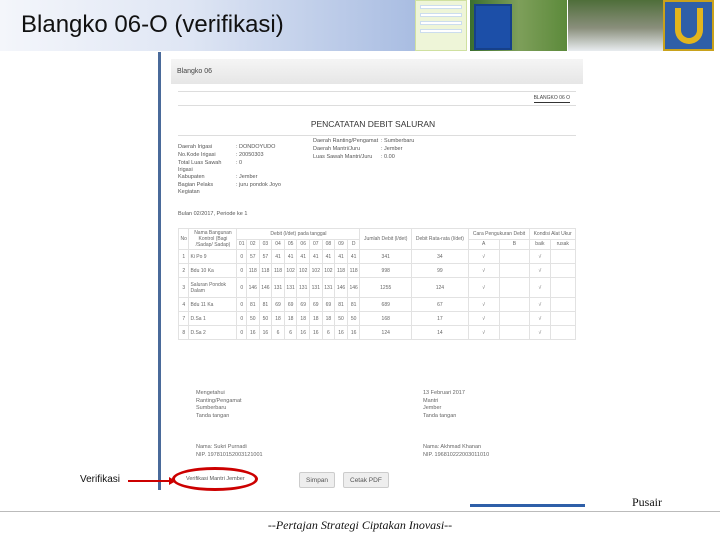 The height and width of the screenshot is (540, 720). Describe the element at coordinates (328, 244) in the screenshot. I see `col-day: 08` at that location.